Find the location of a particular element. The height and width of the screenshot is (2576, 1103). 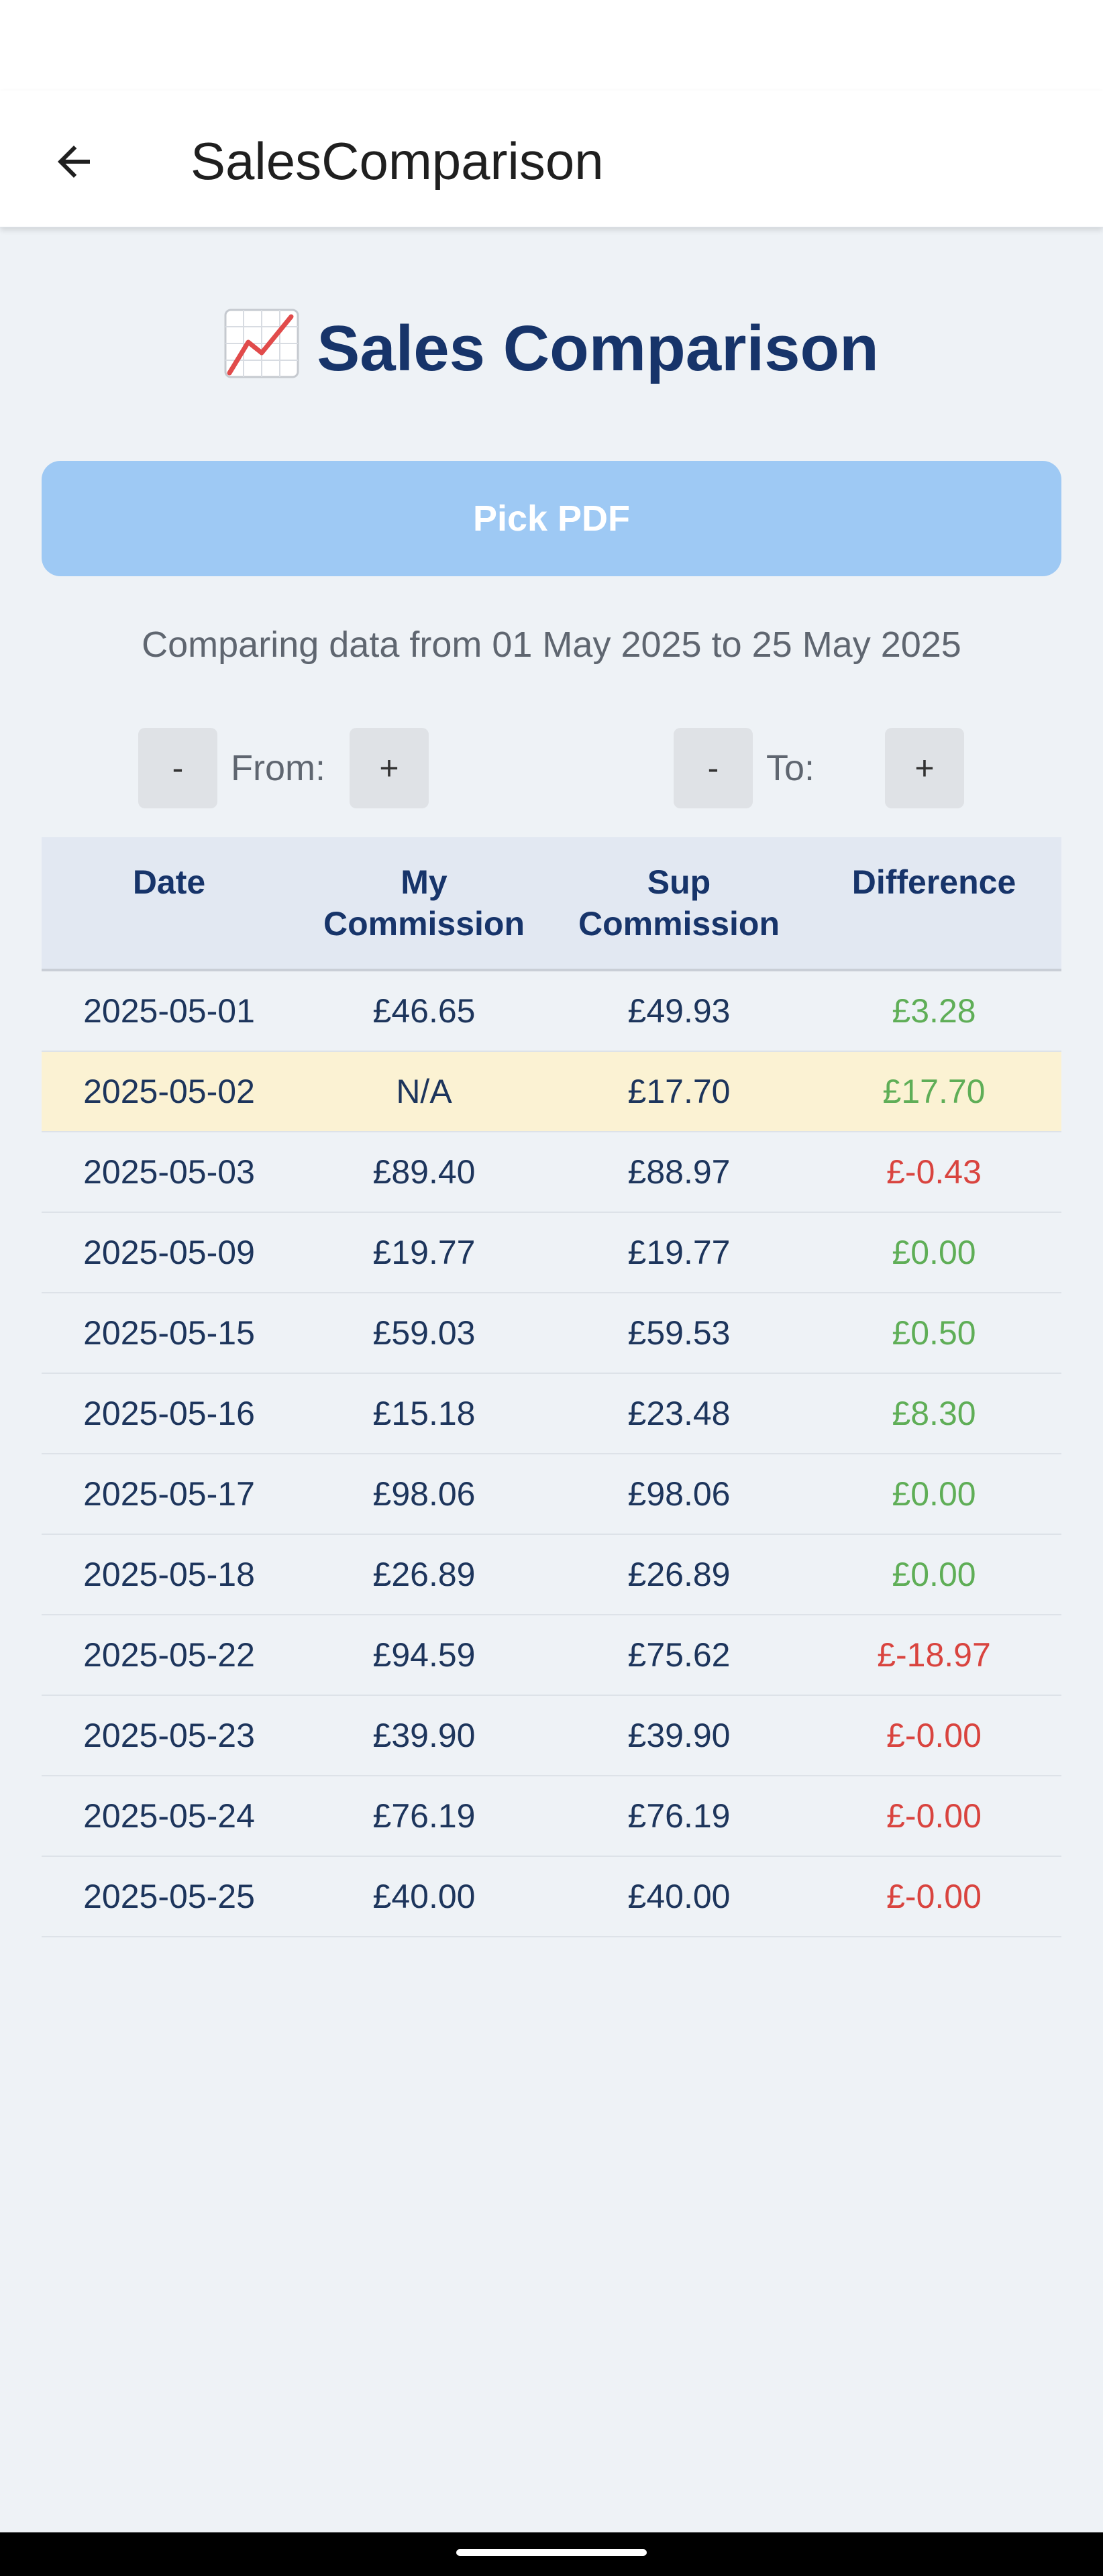

page-heading: Sales Comparison is located at coordinates (551, 351).